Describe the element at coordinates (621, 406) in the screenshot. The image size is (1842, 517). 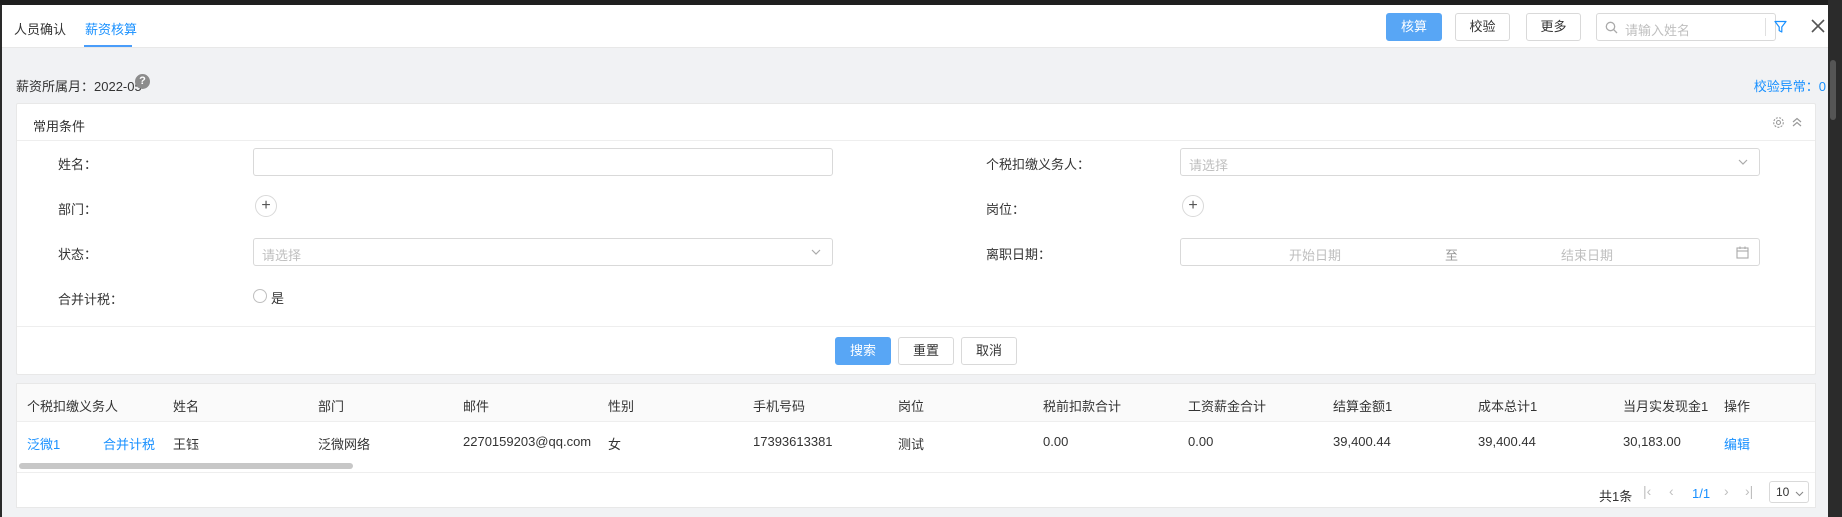
I see `col-gender: 性别` at that location.